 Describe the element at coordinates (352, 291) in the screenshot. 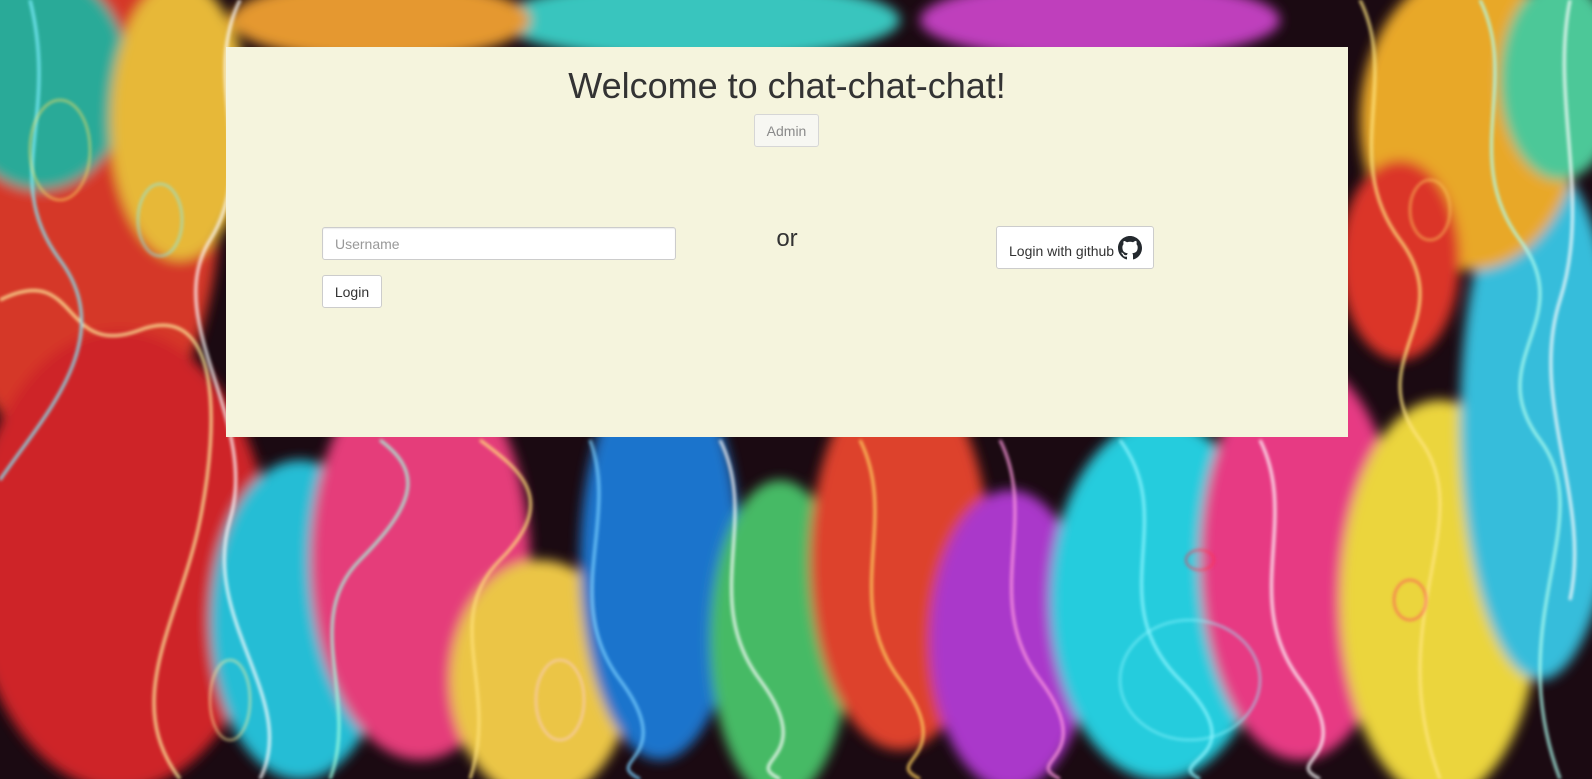

I see `login-button: Login` at that location.